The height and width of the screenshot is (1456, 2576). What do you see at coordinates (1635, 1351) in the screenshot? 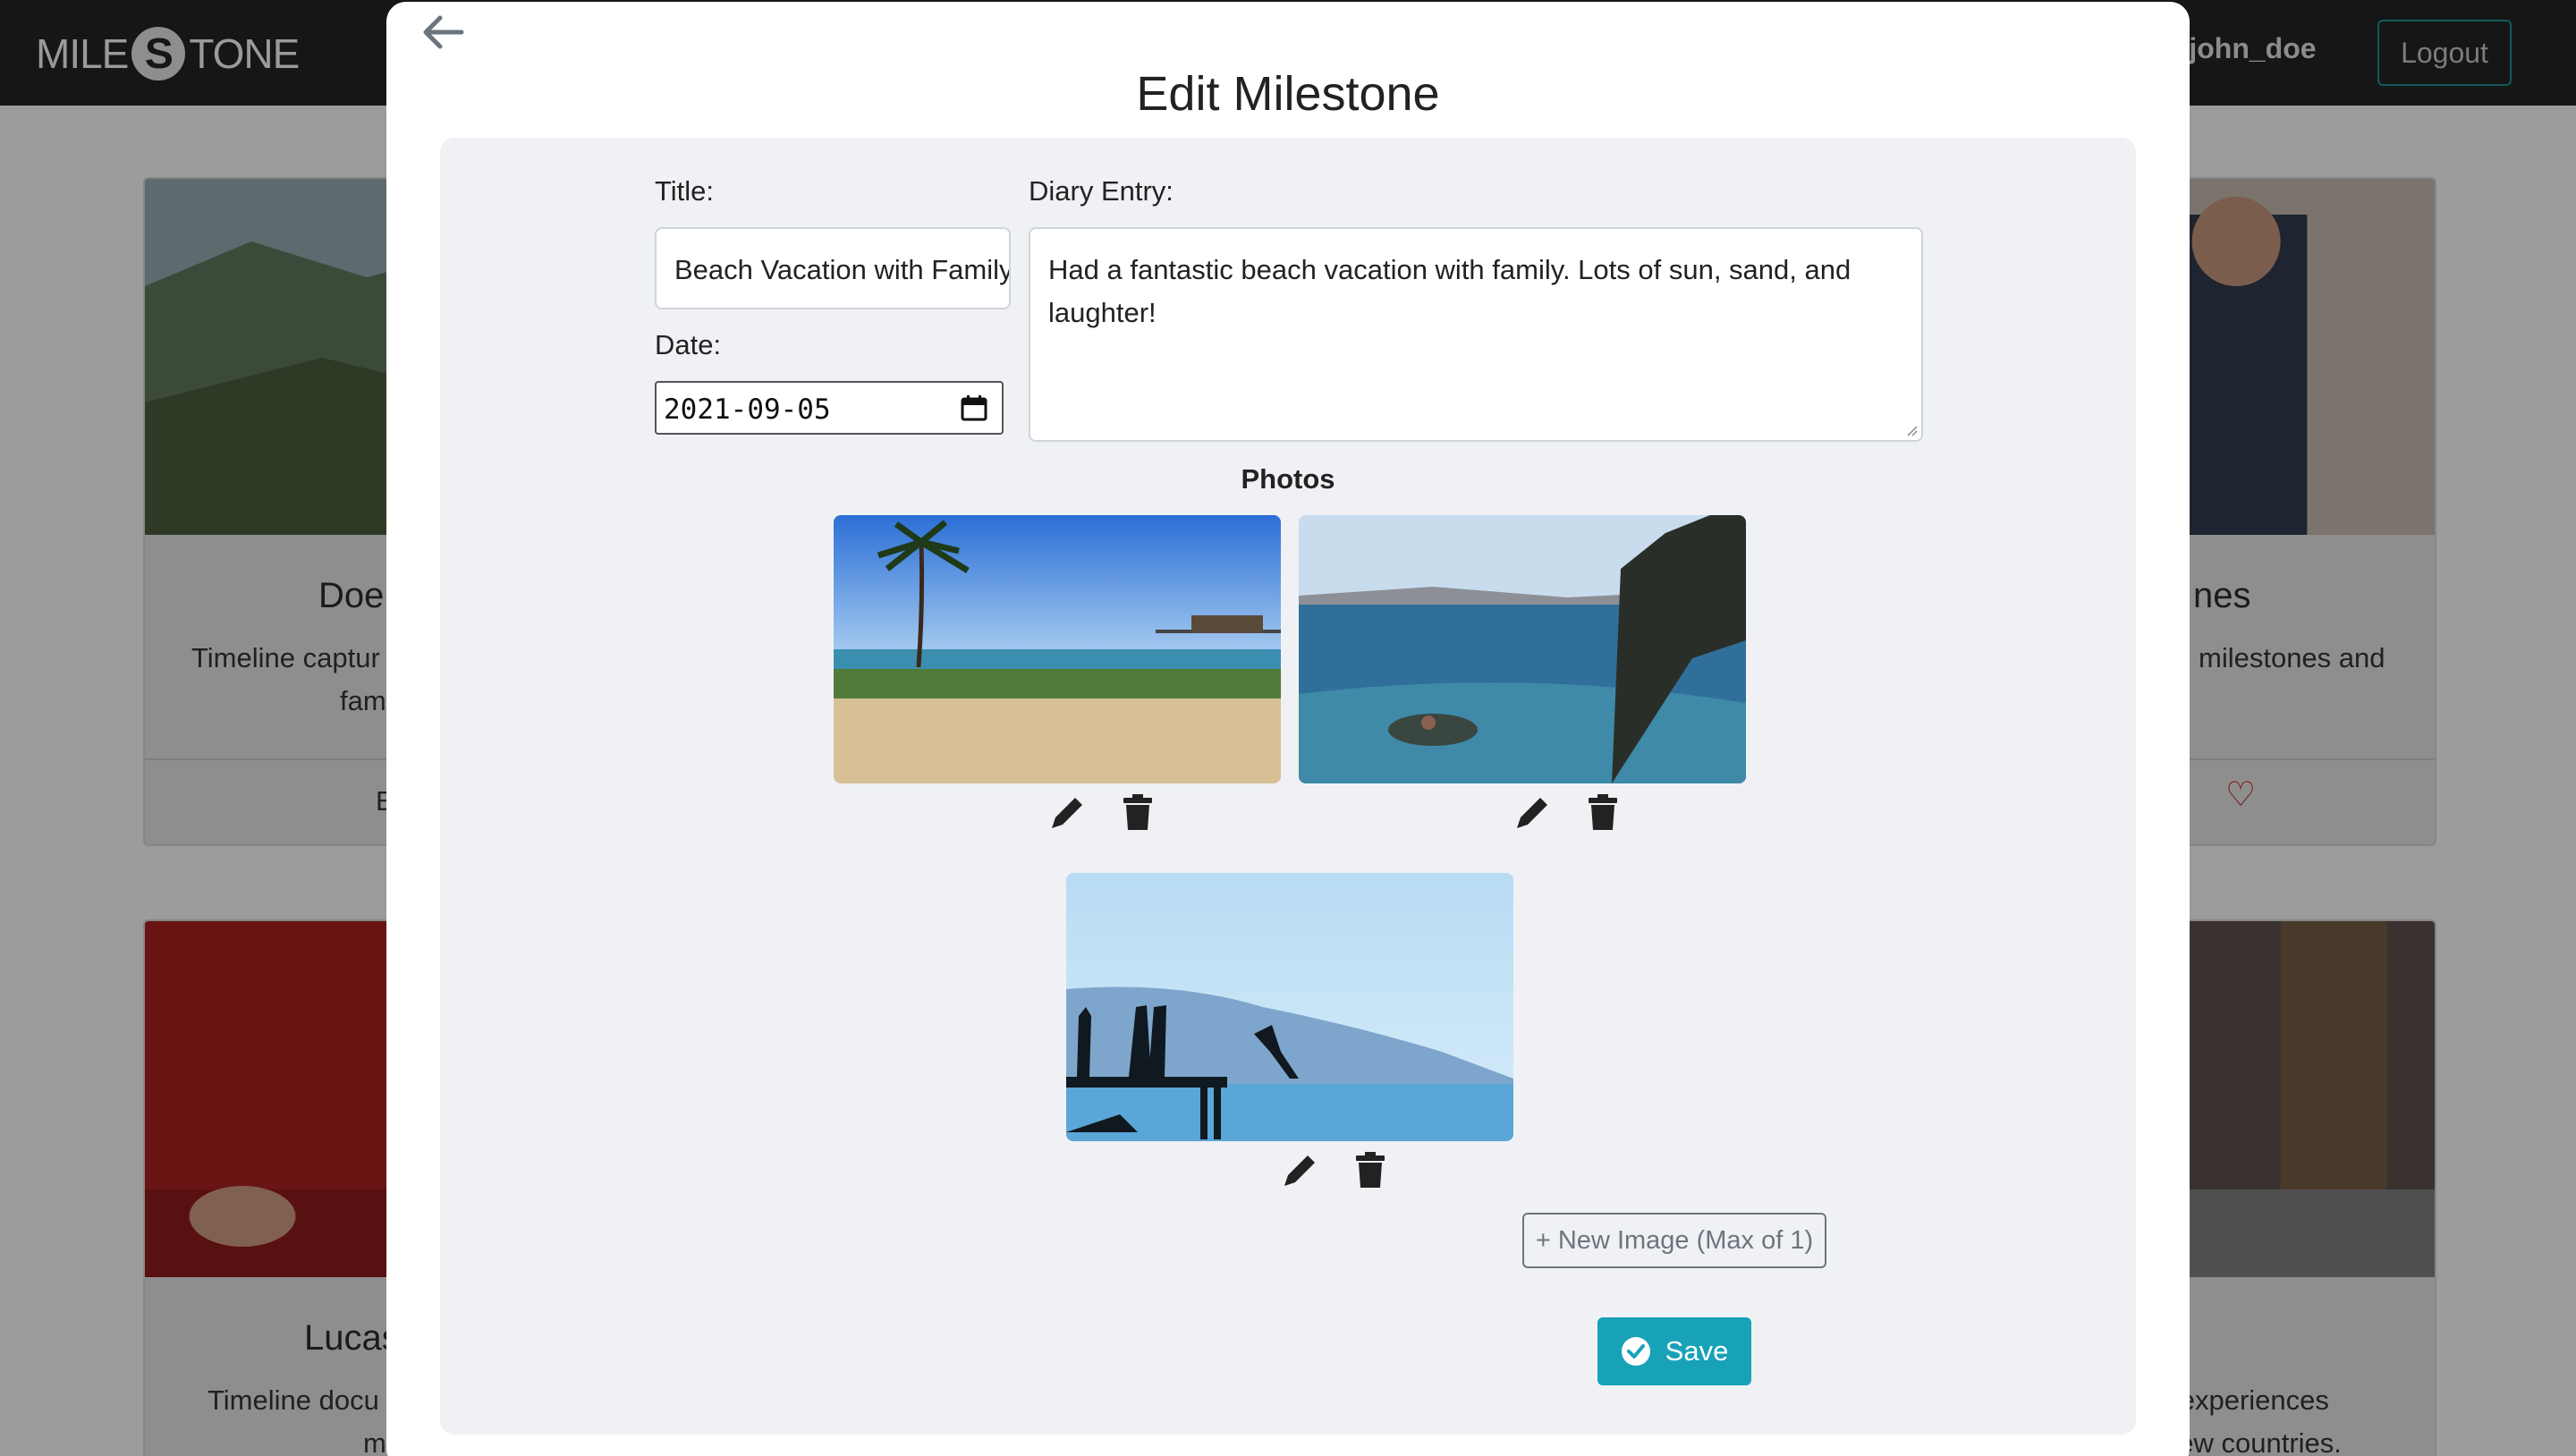
I see `check-circle-icon` at bounding box center [1635, 1351].